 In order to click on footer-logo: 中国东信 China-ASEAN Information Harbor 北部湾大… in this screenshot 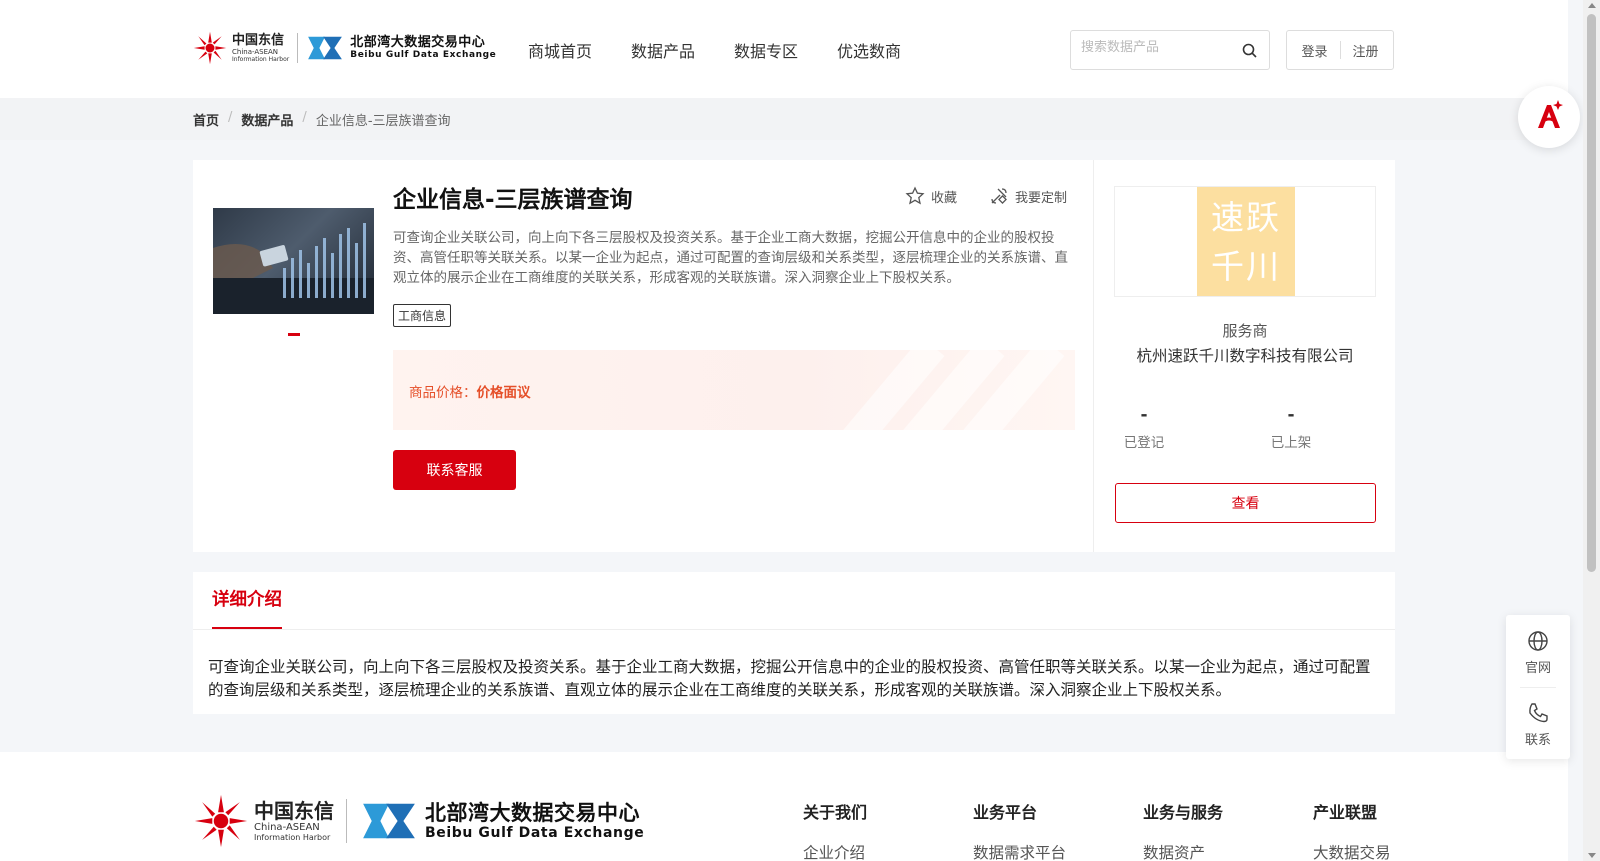, I will do `click(418, 821)`.